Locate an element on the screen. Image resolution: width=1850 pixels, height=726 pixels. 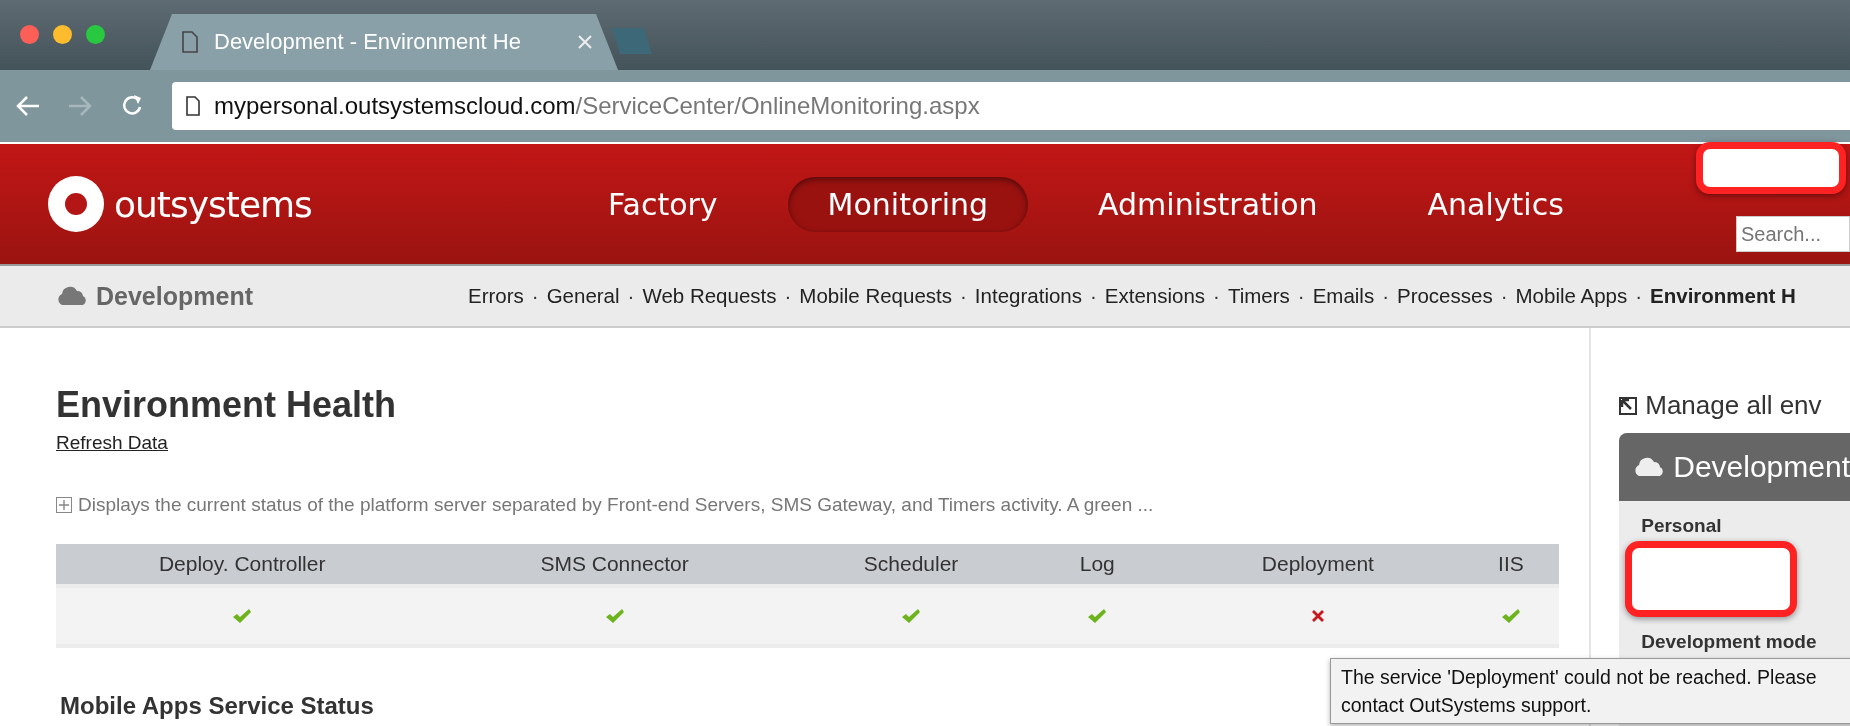
minimize-window-button is located at coordinates (62, 34).